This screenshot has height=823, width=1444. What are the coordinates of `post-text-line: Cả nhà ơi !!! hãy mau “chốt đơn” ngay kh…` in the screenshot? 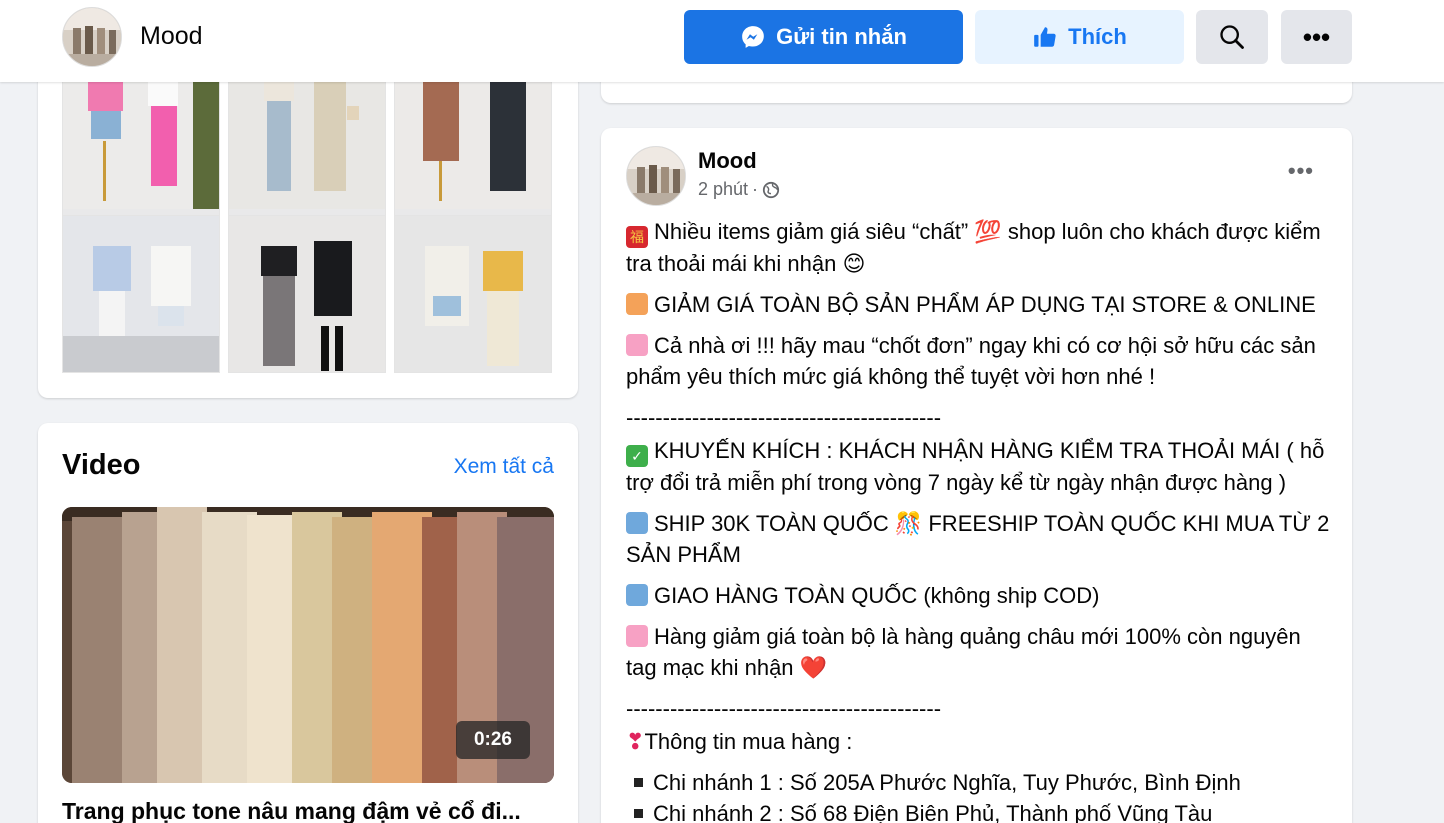 It's located at (971, 361).